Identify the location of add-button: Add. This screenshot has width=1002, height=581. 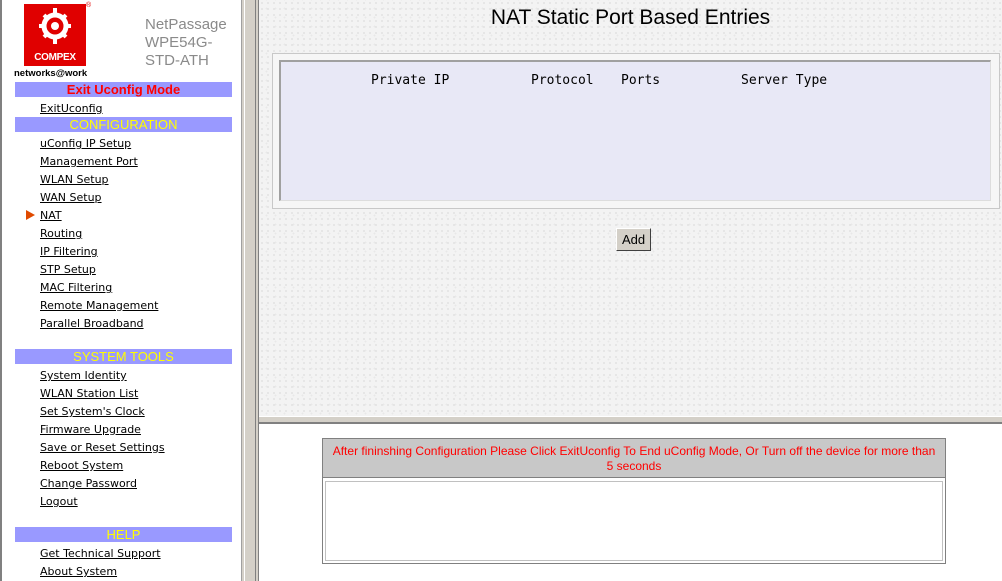
(634, 239).